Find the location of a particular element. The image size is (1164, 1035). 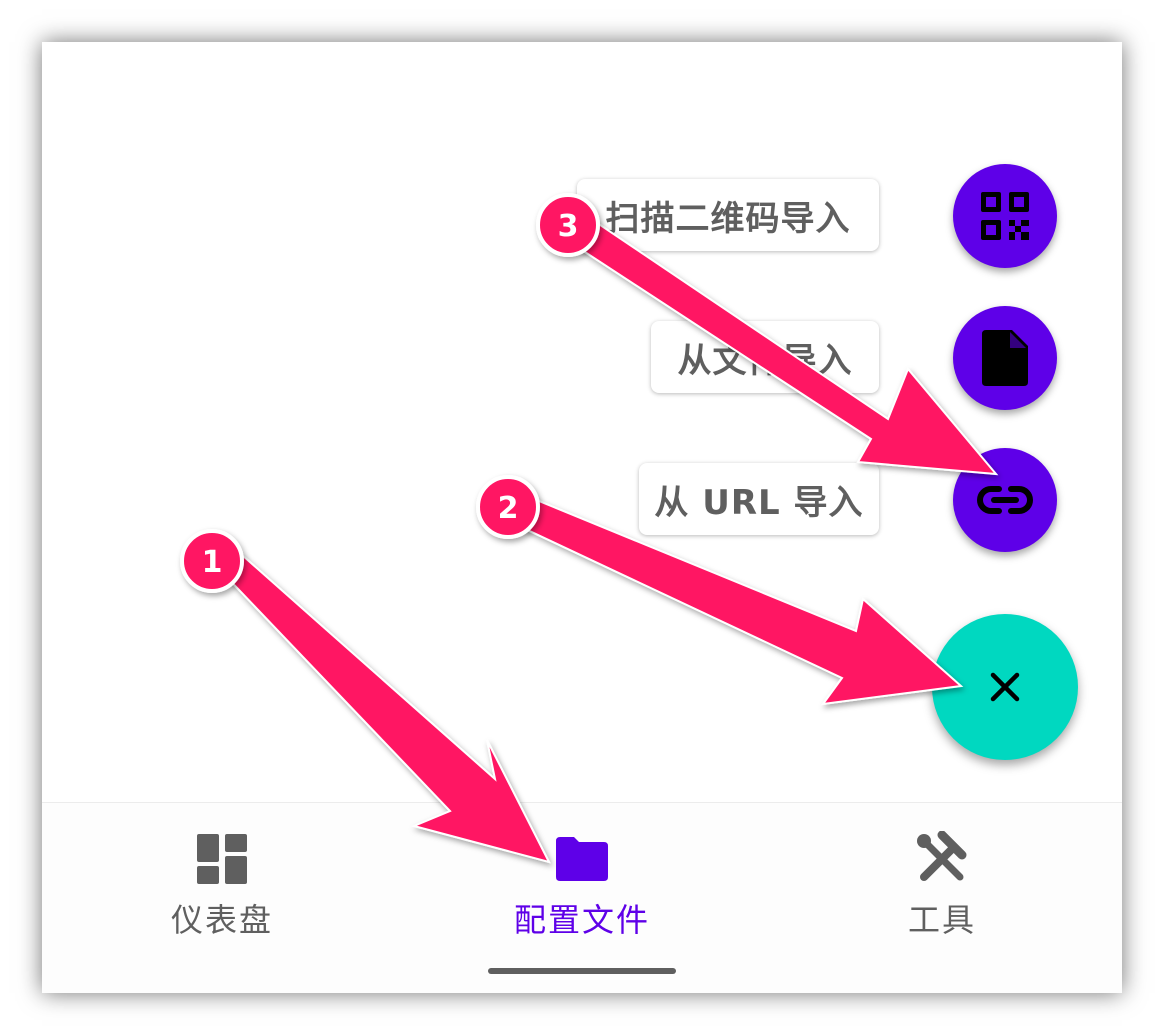

close-icon is located at coordinates (1005, 687).